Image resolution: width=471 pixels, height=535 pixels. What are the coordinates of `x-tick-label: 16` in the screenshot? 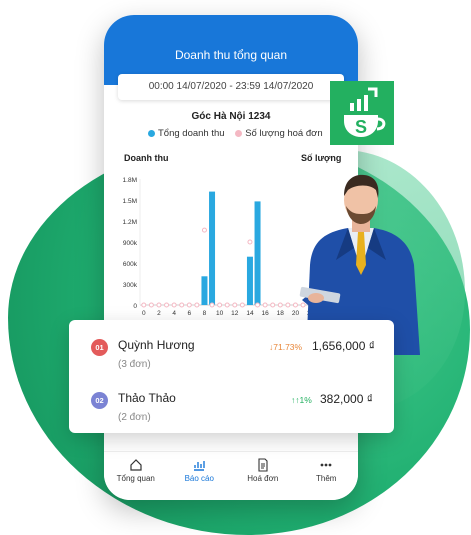 It's located at (266, 313).